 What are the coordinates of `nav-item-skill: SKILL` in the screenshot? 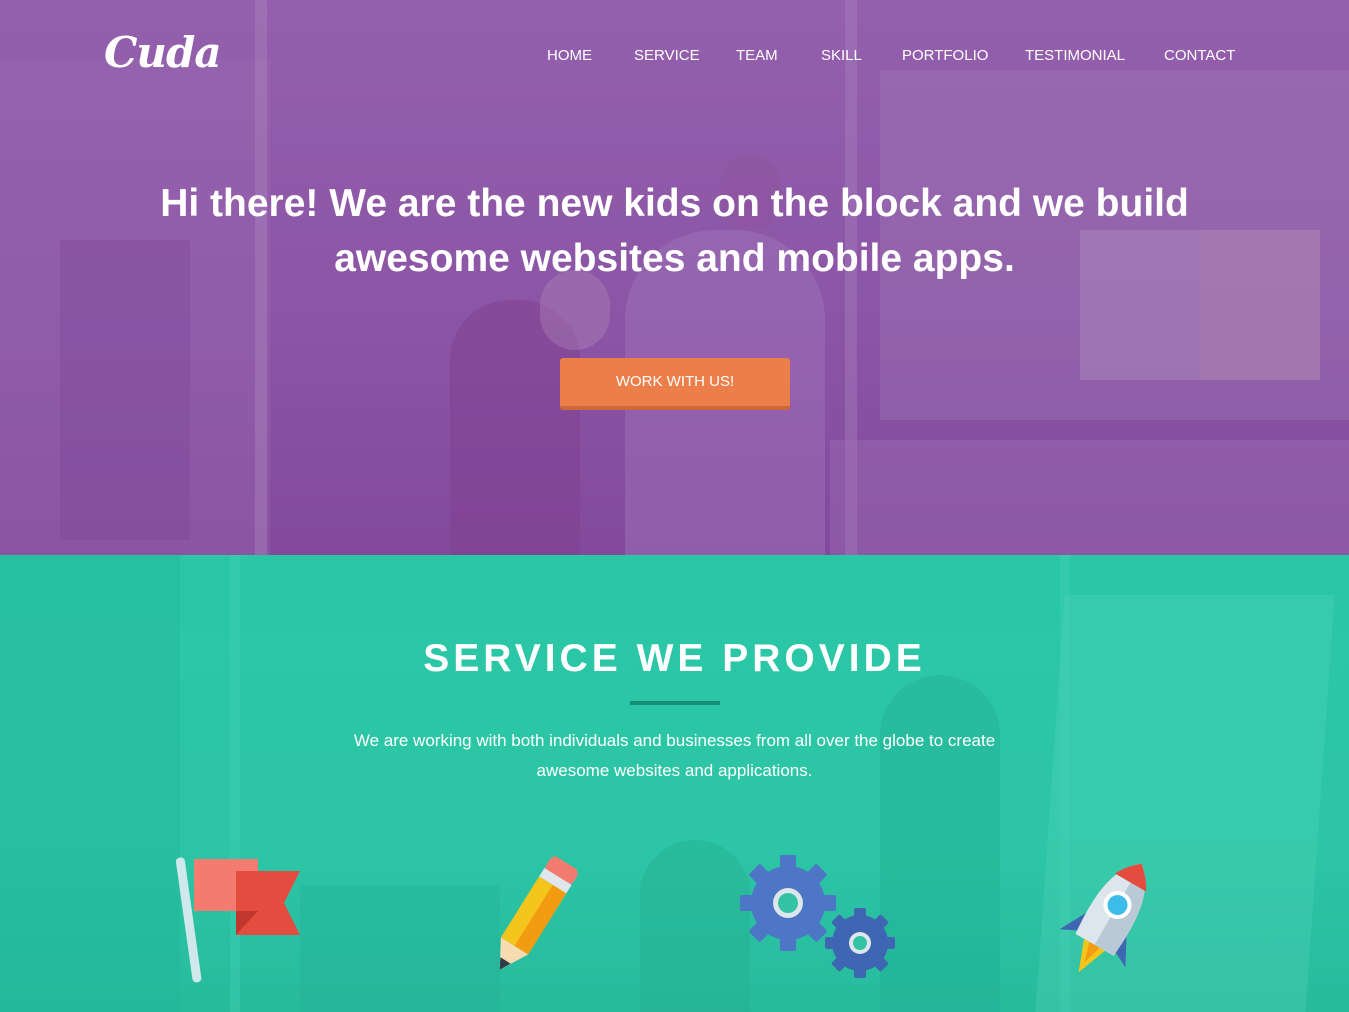 It's located at (841, 56).